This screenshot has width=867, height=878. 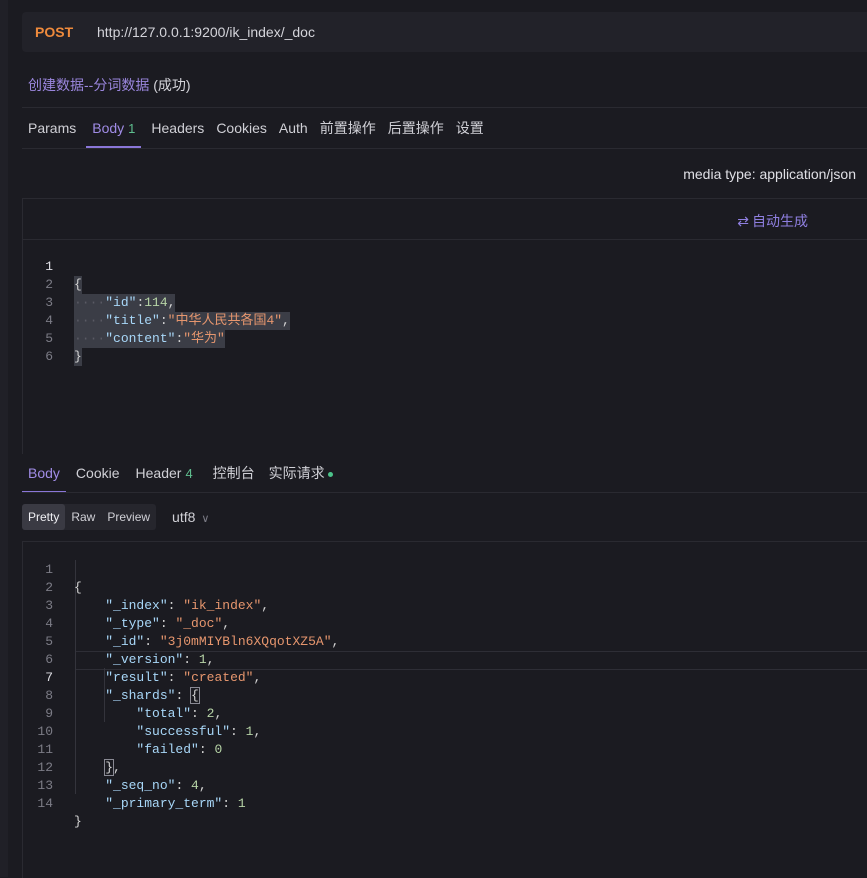 What do you see at coordinates (301, 473) in the screenshot?
I see `resp-tab-actual-request: 实际请求` at bounding box center [301, 473].